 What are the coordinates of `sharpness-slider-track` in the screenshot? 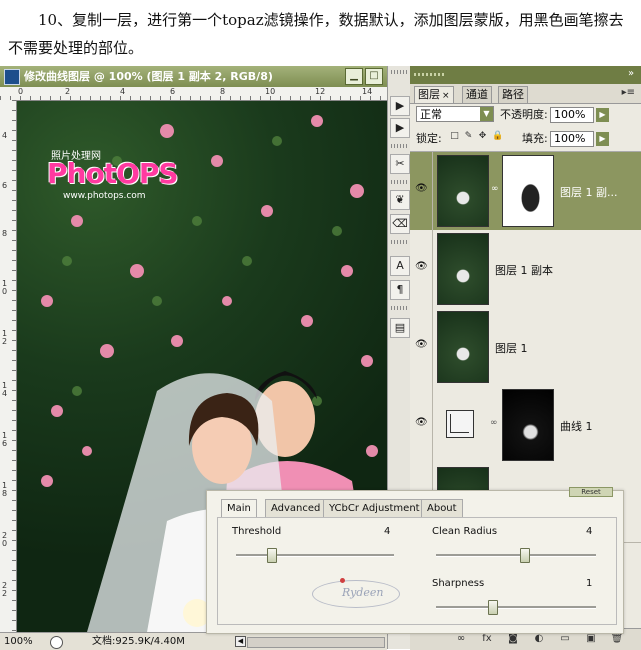 It's located at (516, 607).